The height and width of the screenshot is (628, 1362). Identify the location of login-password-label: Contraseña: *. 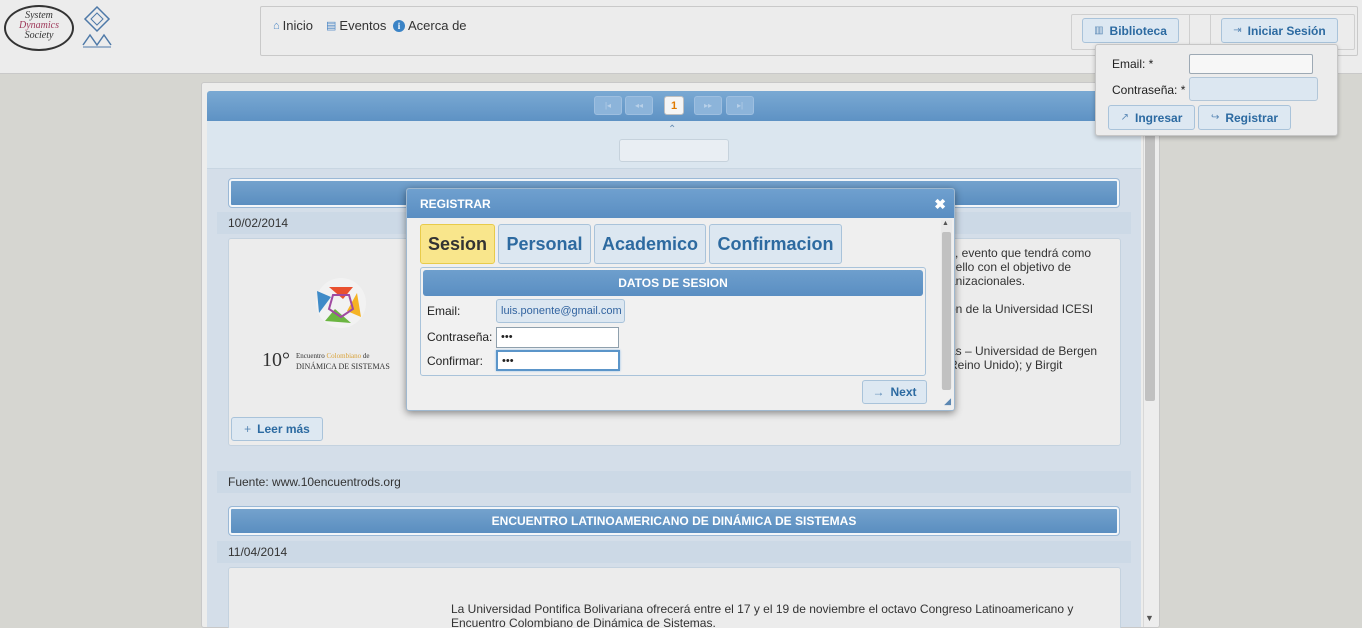
(1149, 90).